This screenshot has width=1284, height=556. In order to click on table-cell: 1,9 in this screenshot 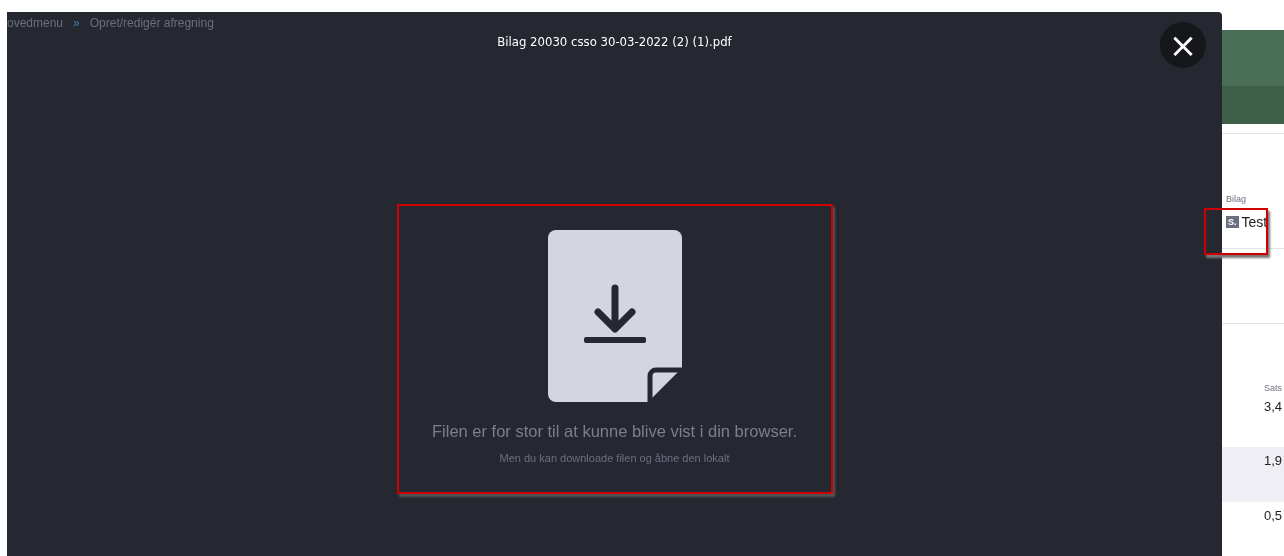, I will do `click(1253, 474)`.